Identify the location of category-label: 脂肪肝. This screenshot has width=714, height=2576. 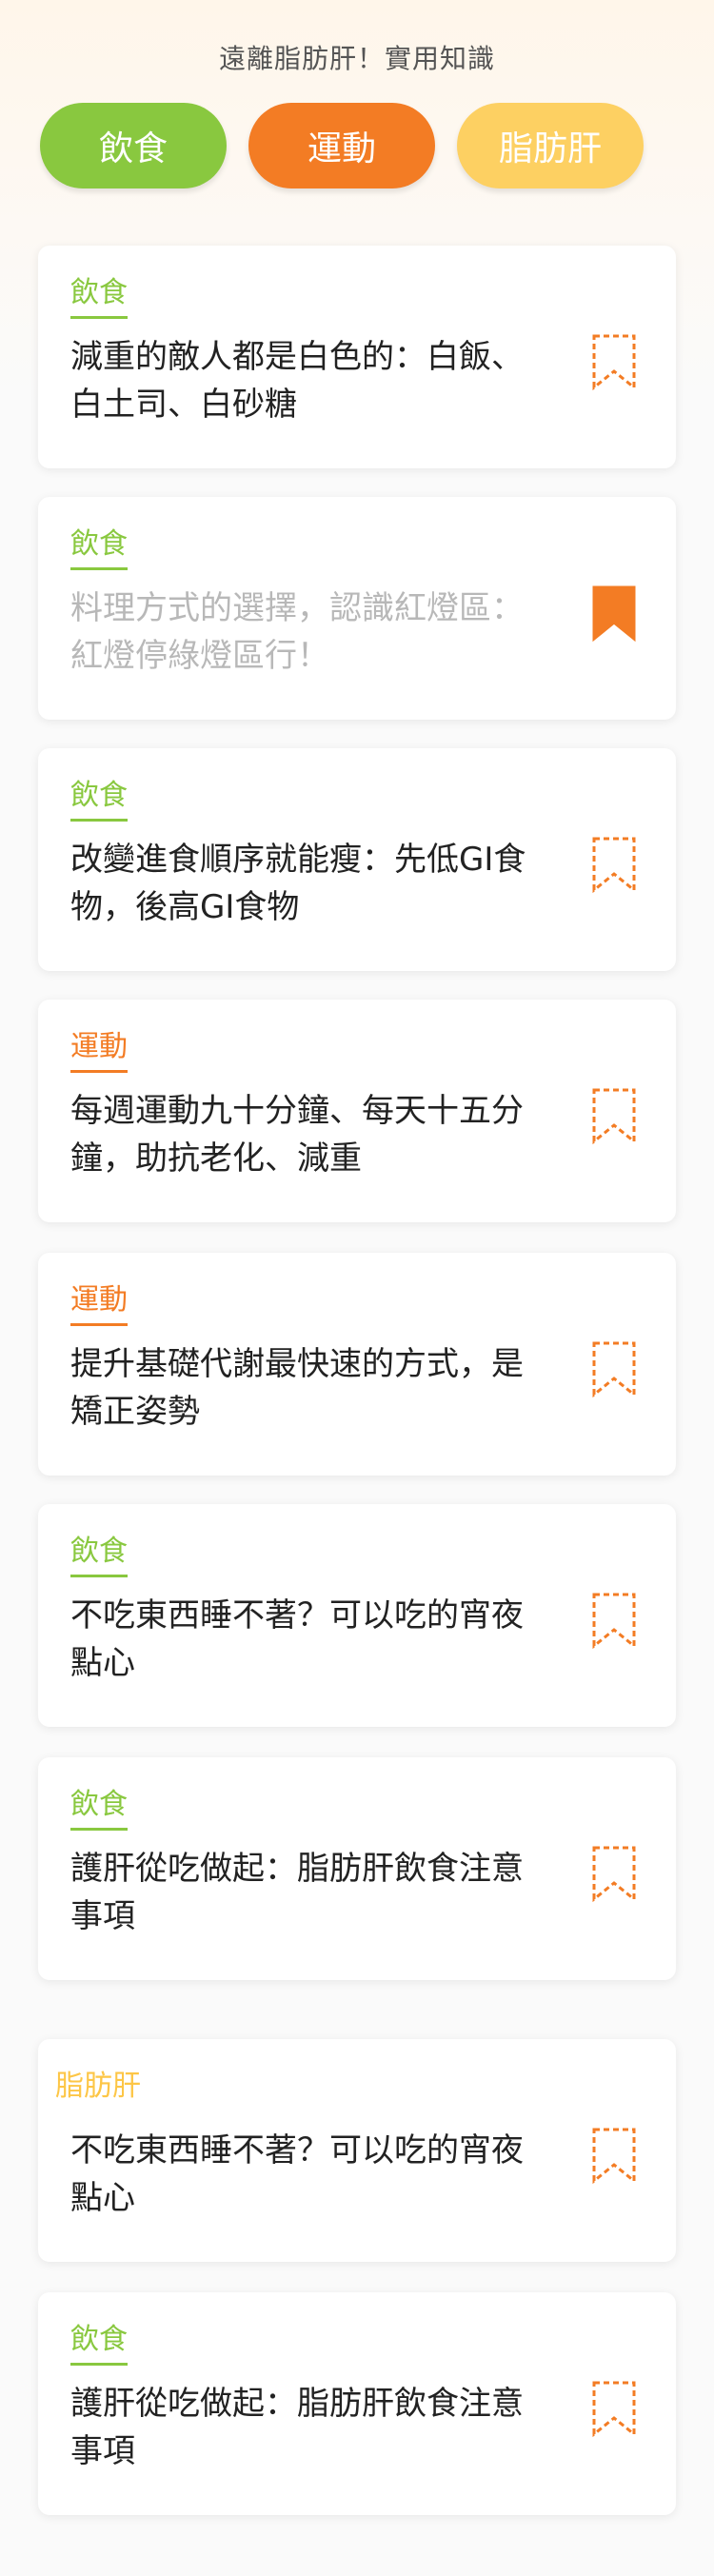
(98, 2086).